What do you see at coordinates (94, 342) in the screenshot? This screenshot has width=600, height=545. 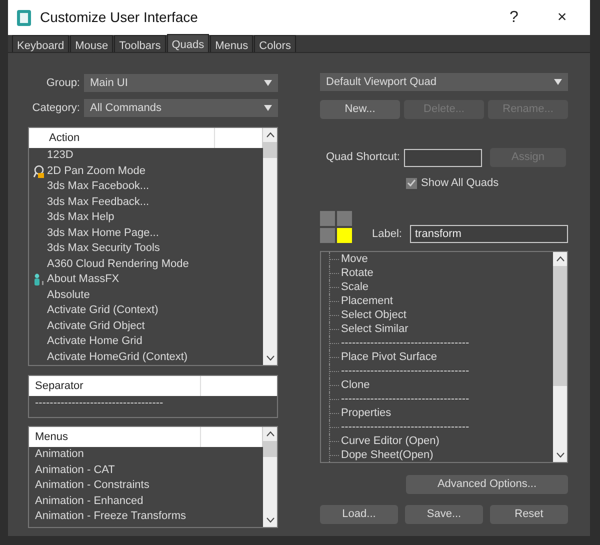 I see `action-item: Activate Home Grid` at bounding box center [94, 342].